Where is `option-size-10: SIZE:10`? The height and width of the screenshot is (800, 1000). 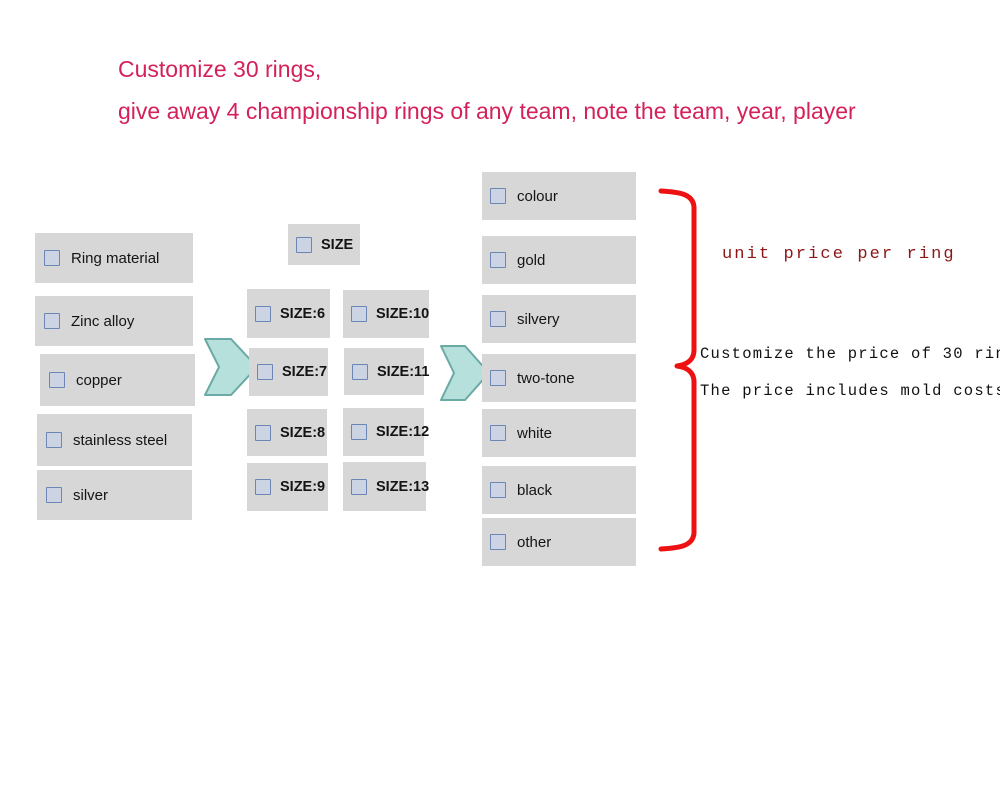 option-size-10: SIZE:10 is located at coordinates (386, 314).